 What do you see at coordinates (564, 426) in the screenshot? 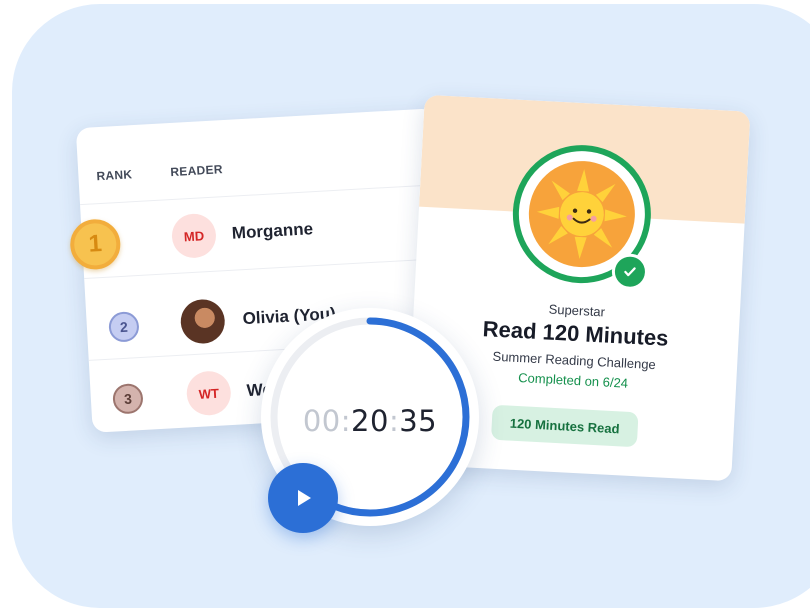
I see `minutes-read-pill: 120 Minutes Read` at bounding box center [564, 426].